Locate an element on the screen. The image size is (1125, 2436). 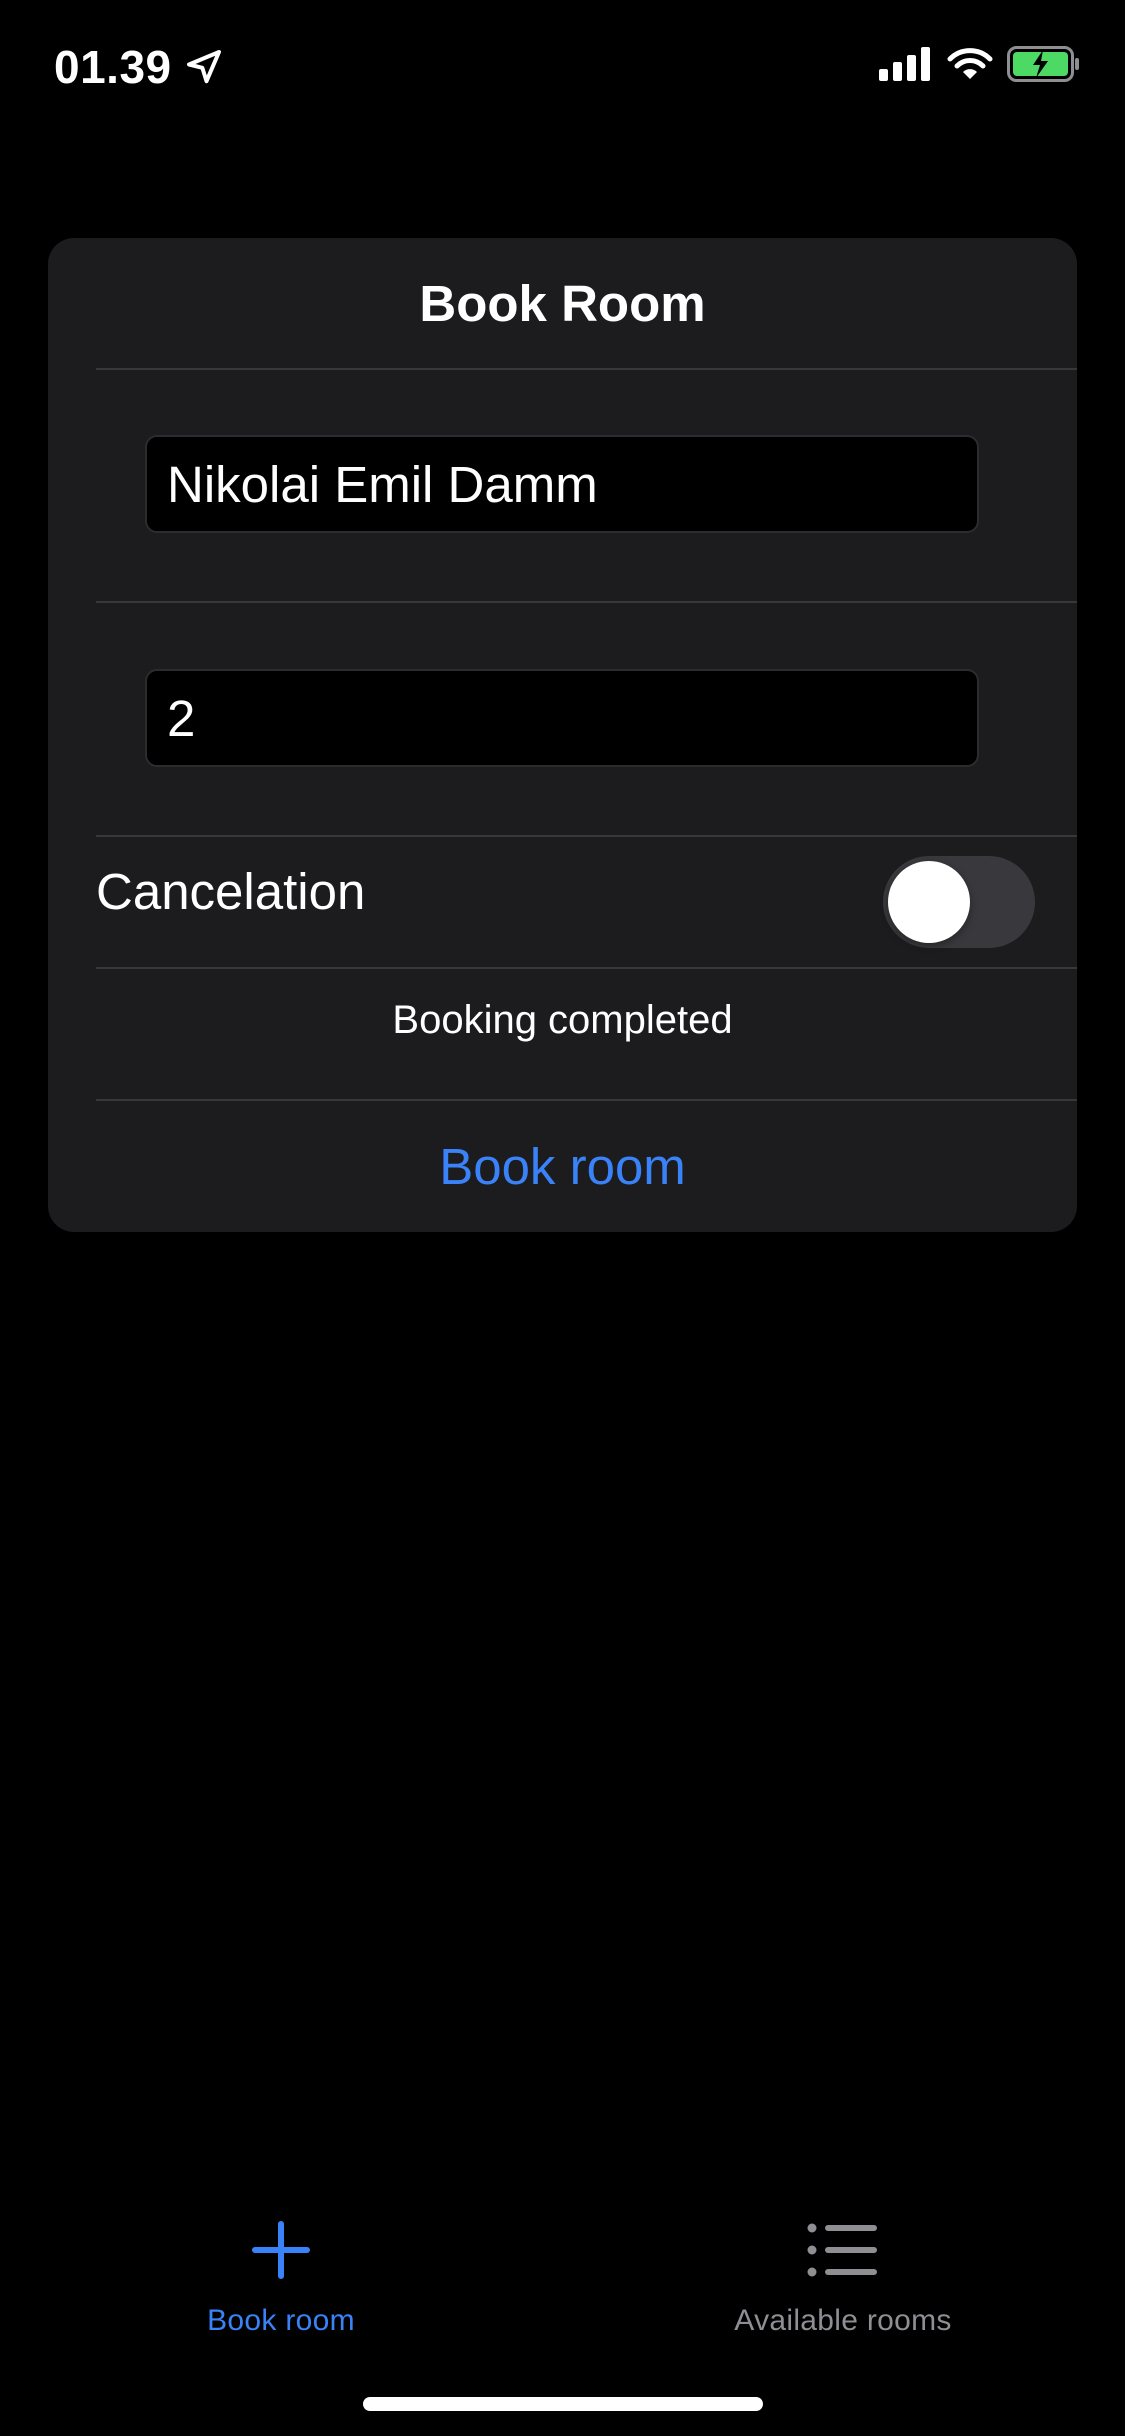
home-indicator is located at coordinates (563, 2404).